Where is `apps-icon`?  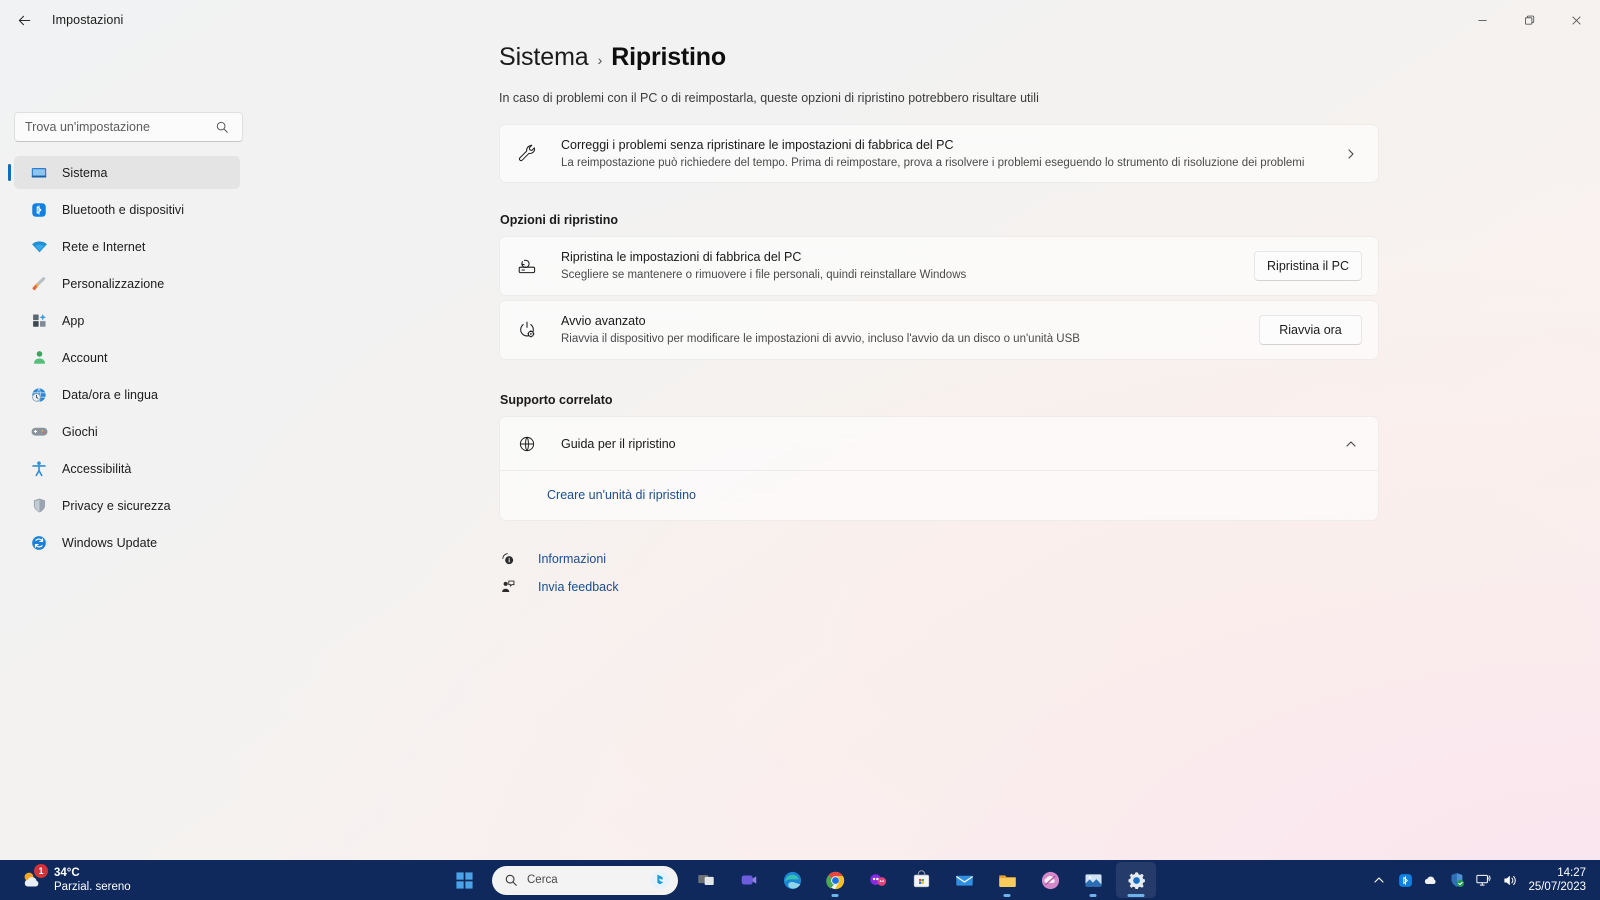 apps-icon is located at coordinates (39, 321).